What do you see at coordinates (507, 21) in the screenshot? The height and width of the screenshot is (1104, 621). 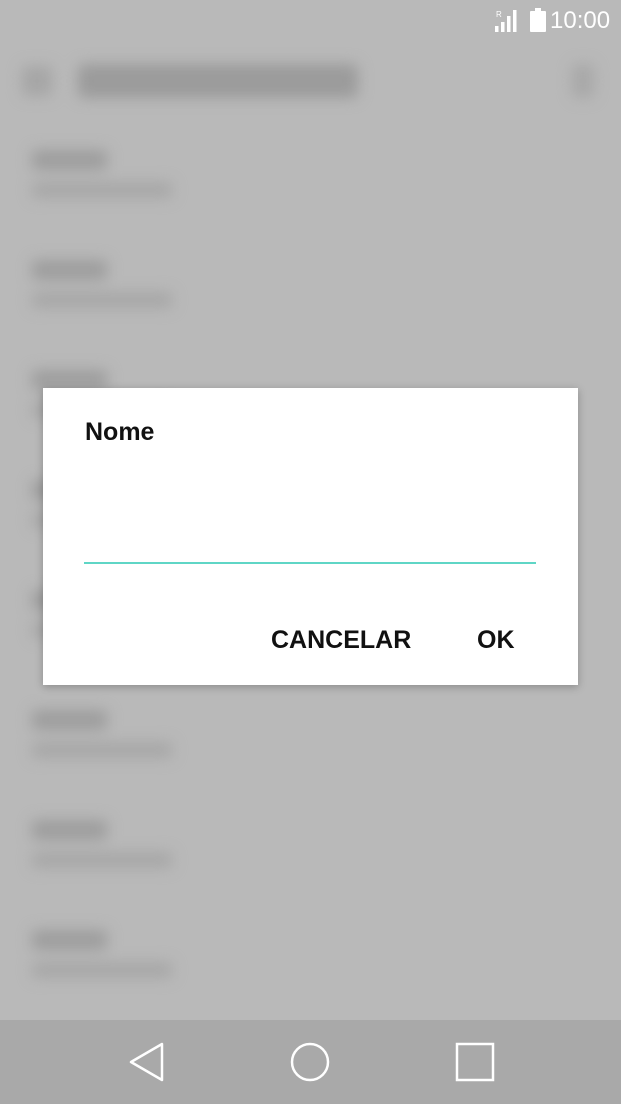 I see `signal-icon: R` at bounding box center [507, 21].